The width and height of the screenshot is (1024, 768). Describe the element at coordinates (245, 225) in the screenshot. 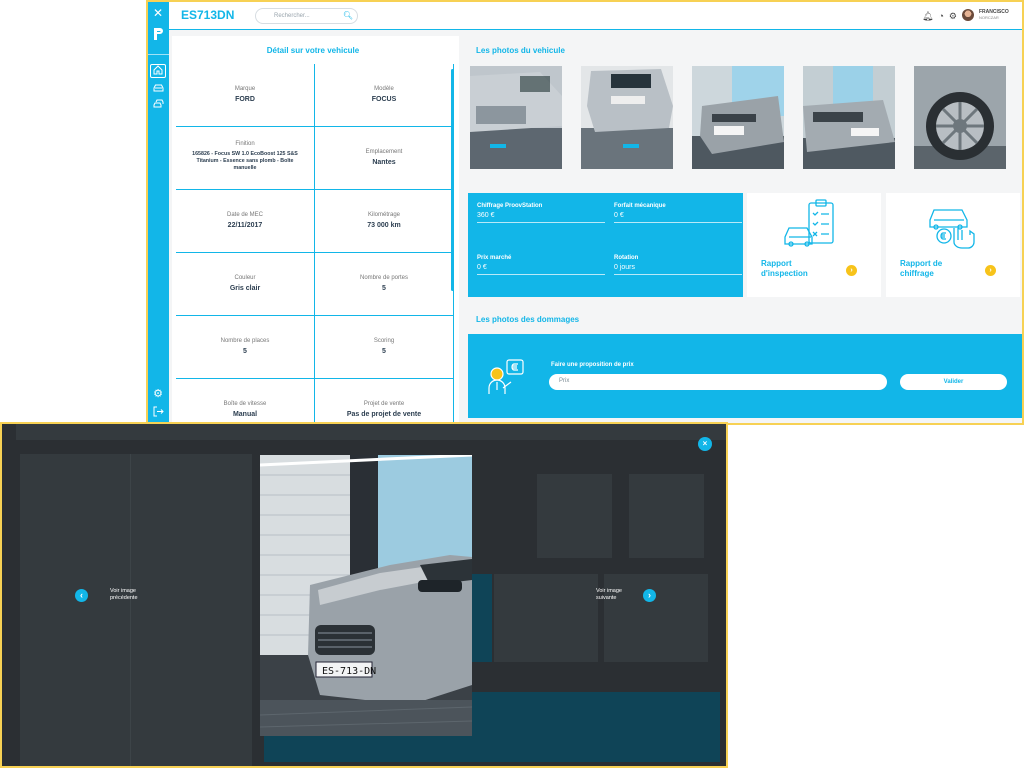

I see `detail-value: 22/11/2017` at that location.